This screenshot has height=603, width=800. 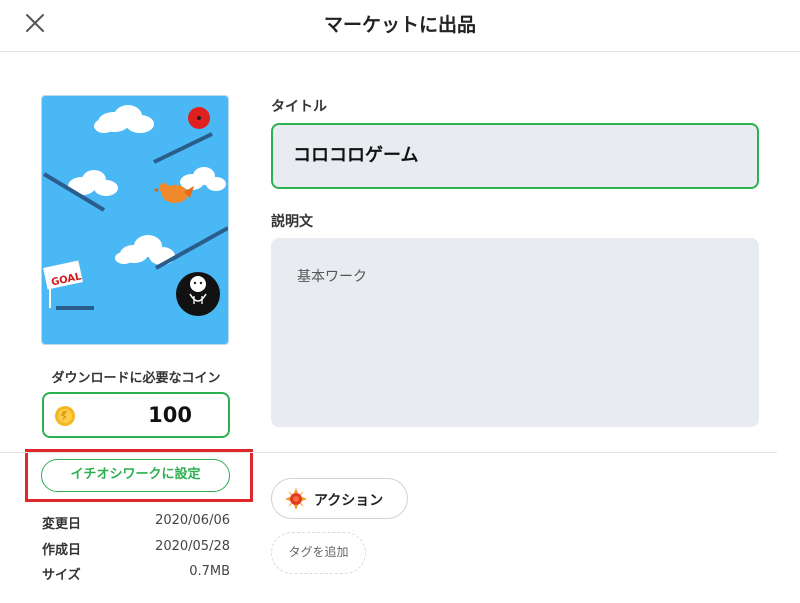 What do you see at coordinates (192, 546) in the screenshot?
I see `meta-value: 2020/05/28` at bounding box center [192, 546].